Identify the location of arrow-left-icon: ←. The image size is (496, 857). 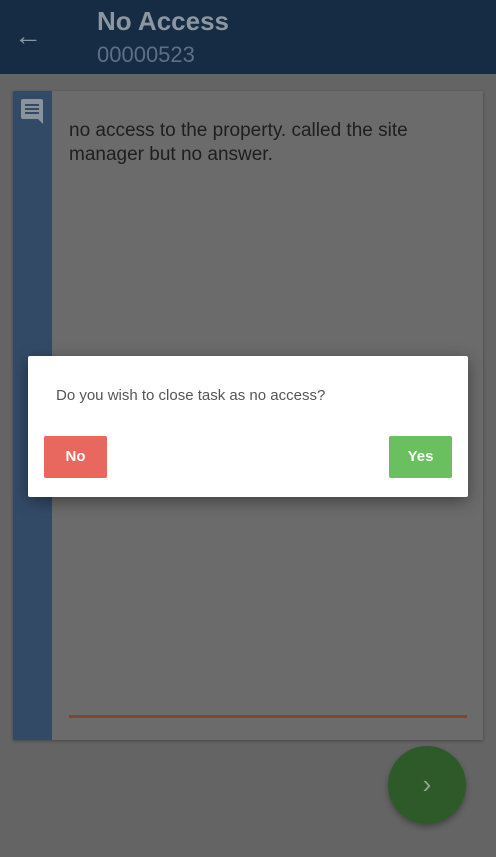
(28, 35).